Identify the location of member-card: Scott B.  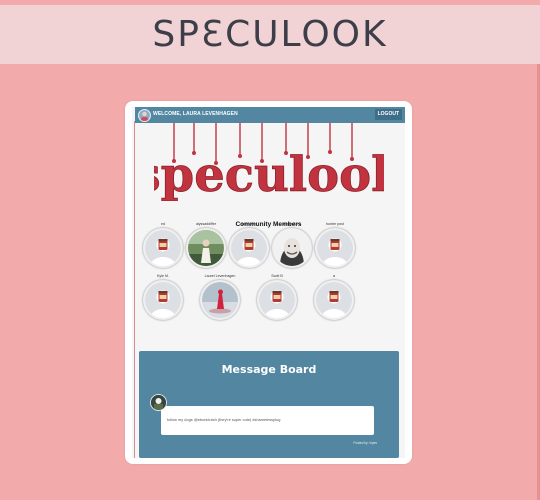
(277, 296).